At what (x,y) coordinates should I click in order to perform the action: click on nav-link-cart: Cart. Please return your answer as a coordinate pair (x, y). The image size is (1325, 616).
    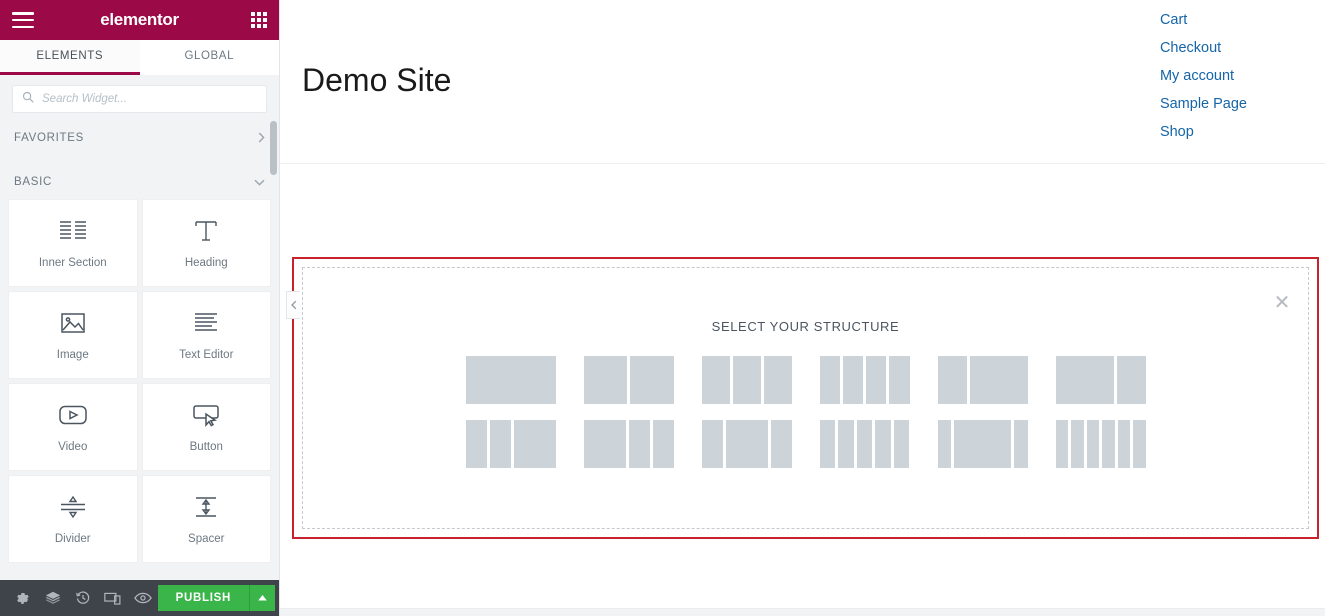
    Looking at the image, I should click on (1203, 20).